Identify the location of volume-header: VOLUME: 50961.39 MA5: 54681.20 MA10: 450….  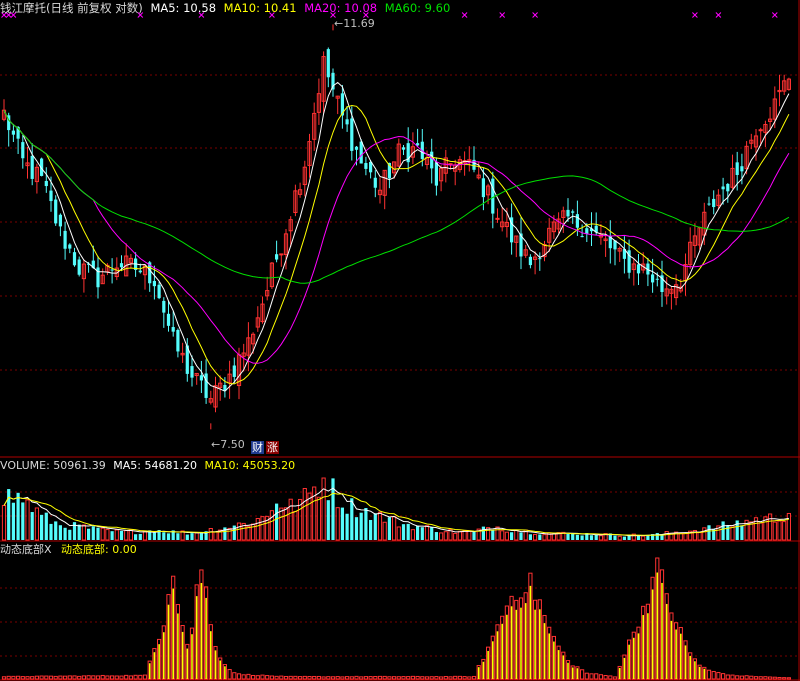
(147, 465).